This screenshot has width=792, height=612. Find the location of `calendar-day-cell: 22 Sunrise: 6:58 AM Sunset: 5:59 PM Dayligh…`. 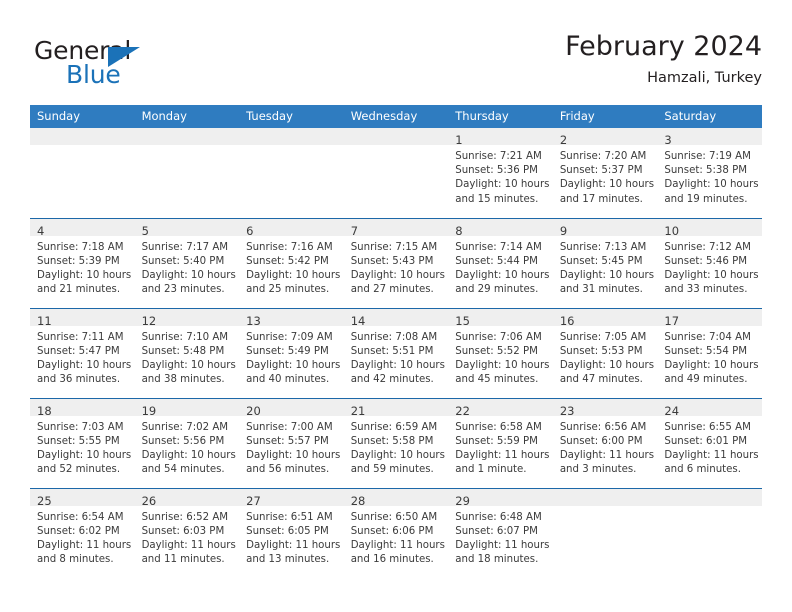

calendar-day-cell: 22 Sunrise: 6:58 AM Sunset: 5:59 PM Dayligh… is located at coordinates (500, 443).